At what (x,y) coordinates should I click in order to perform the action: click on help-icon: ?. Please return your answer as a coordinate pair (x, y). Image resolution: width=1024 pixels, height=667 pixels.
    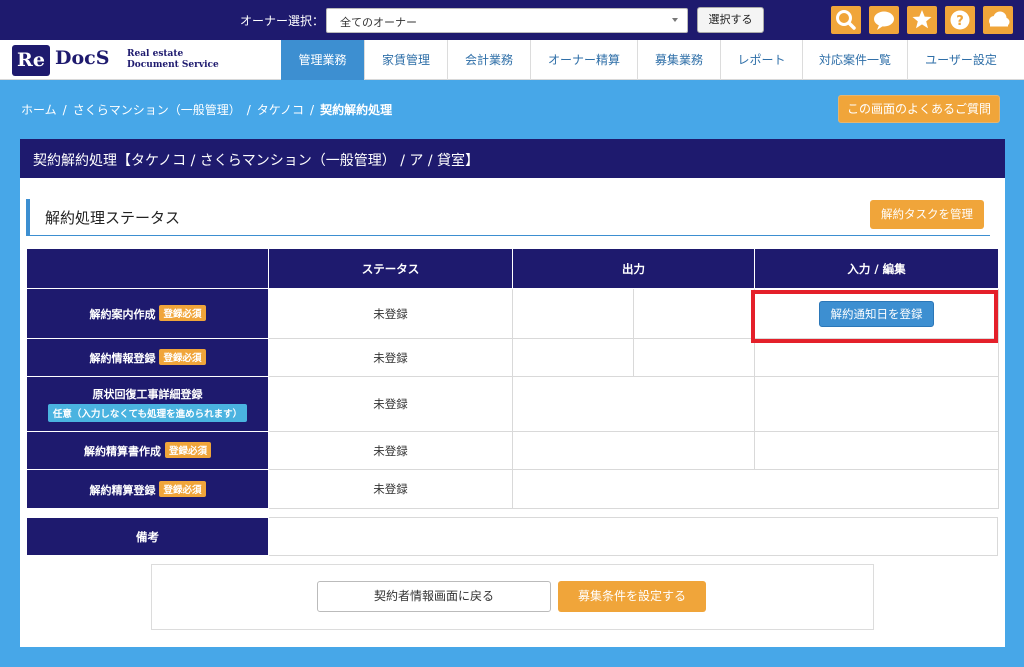
    Looking at the image, I should click on (960, 20).